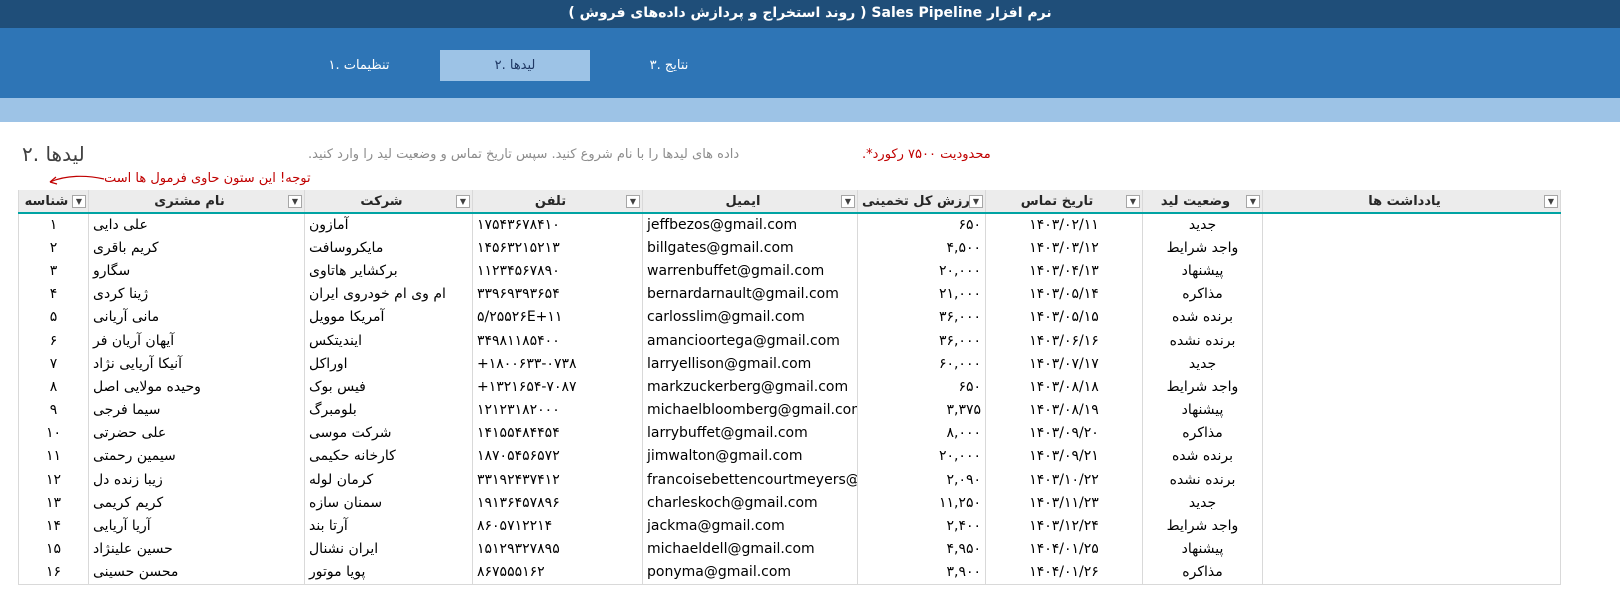 The height and width of the screenshot is (612, 1620). Describe the element at coordinates (388, 503) in the screenshot. I see `cell-company: سمنان سازه` at that location.